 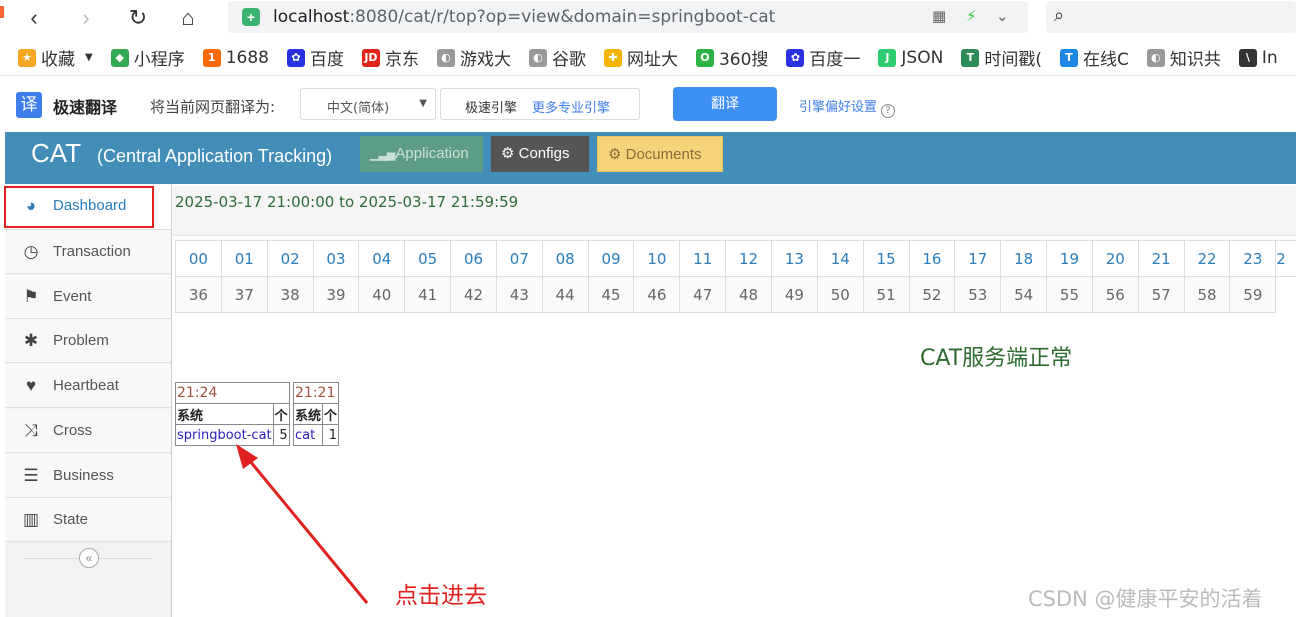 What do you see at coordinates (302, 524) in the screenshot?
I see `annotation-arrow` at bounding box center [302, 524].